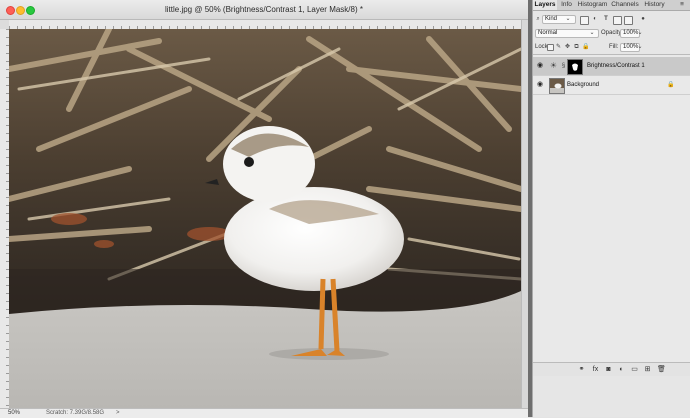 This screenshot has height=418, width=690. What do you see at coordinates (21, 413) in the screenshot?
I see `zoom-level: 50%` at bounding box center [21, 413].